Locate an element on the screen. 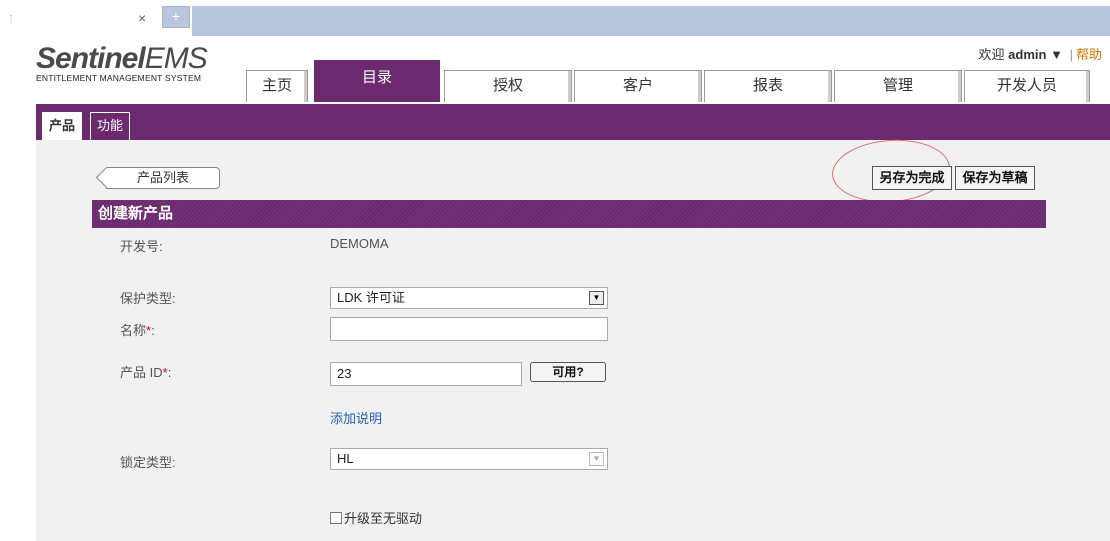  browser-tab-strip: ⋮ × + is located at coordinates (555, 18).